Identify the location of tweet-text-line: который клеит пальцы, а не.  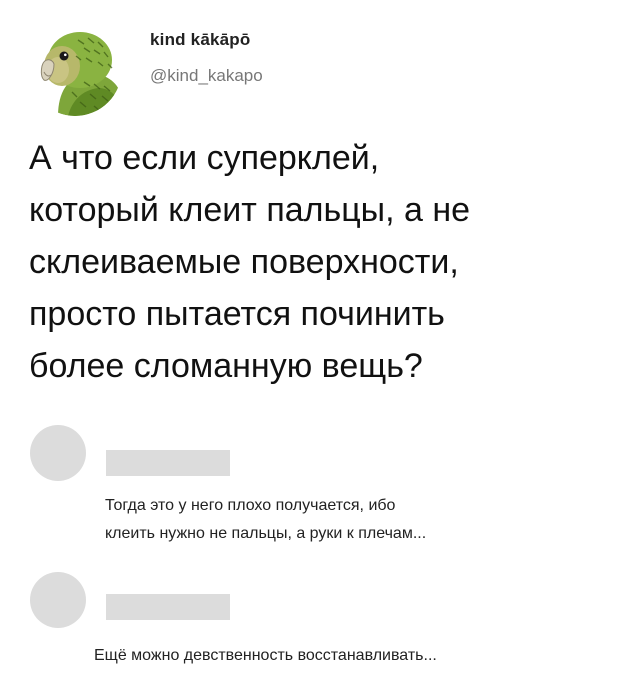
(250, 210).